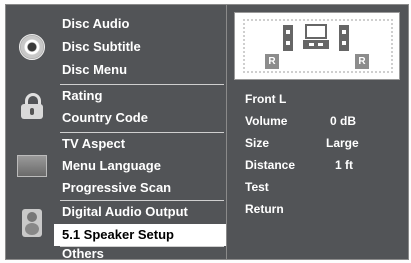 This screenshot has height=263, width=411. Describe the element at coordinates (32, 223) in the screenshot. I see `speaker-icon` at that location.